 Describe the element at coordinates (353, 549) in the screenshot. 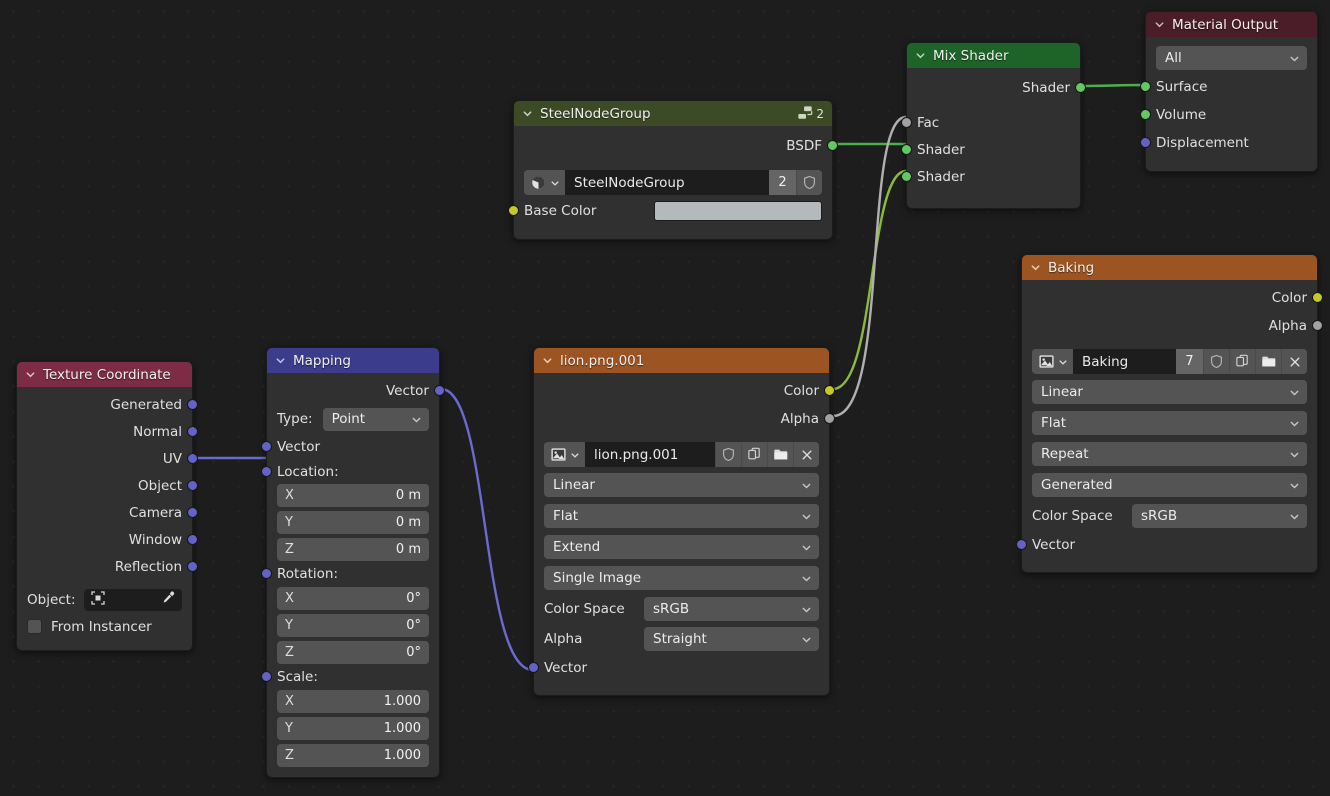

I see `location-z-field: Z 0 m` at that location.